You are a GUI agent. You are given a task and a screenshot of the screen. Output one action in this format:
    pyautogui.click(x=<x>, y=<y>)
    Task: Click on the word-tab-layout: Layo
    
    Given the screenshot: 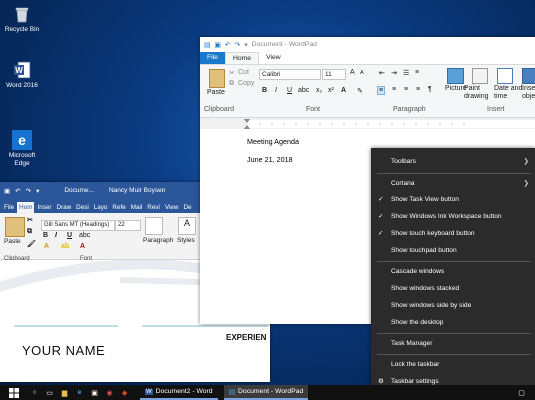 What is the action you would take?
    pyautogui.click(x=101, y=207)
    